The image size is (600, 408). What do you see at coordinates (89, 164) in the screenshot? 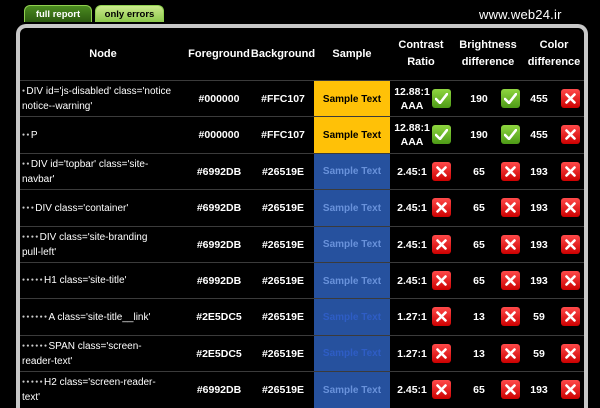
I see `node-line: DIV id='topbar' class='site-` at bounding box center [89, 164].